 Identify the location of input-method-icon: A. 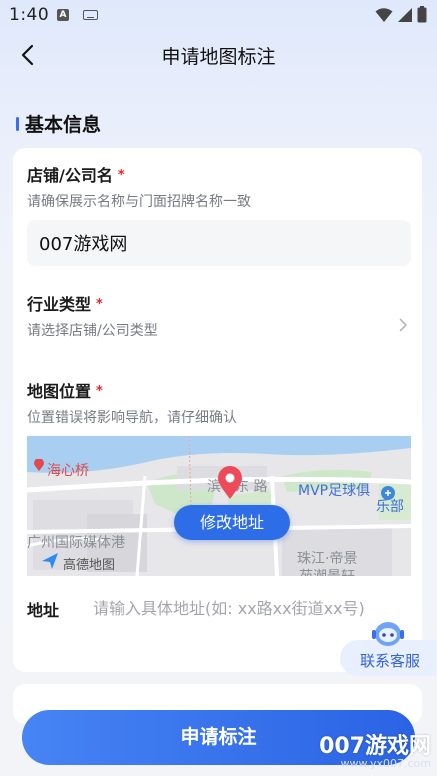
(63, 15).